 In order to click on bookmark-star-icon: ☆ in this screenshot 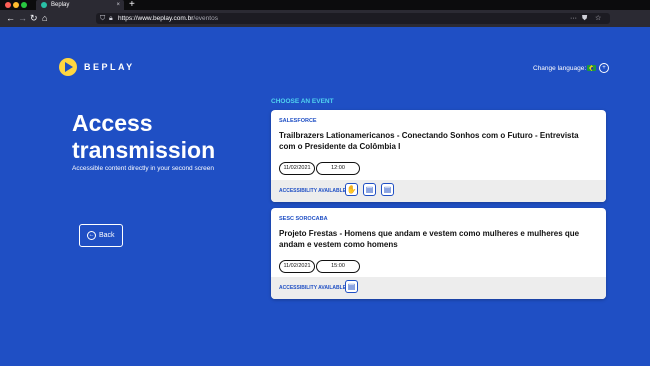, I will do `click(598, 18)`.